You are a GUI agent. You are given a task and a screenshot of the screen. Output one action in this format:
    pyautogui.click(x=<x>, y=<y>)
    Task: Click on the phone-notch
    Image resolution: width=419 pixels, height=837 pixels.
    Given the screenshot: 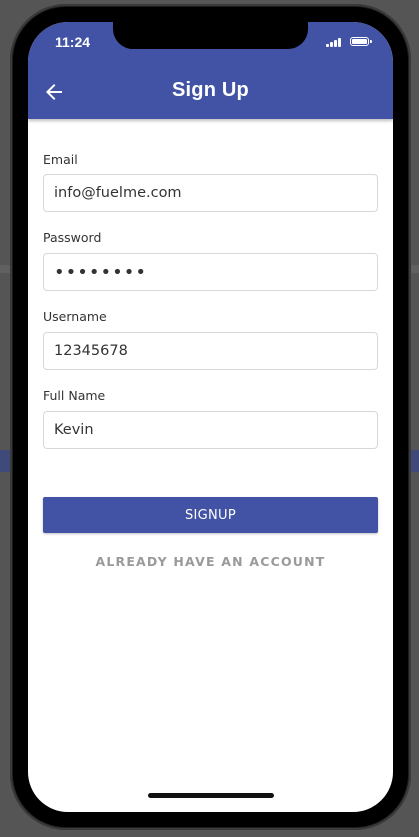 What is the action you would take?
    pyautogui.click(x=210, y=35)
    